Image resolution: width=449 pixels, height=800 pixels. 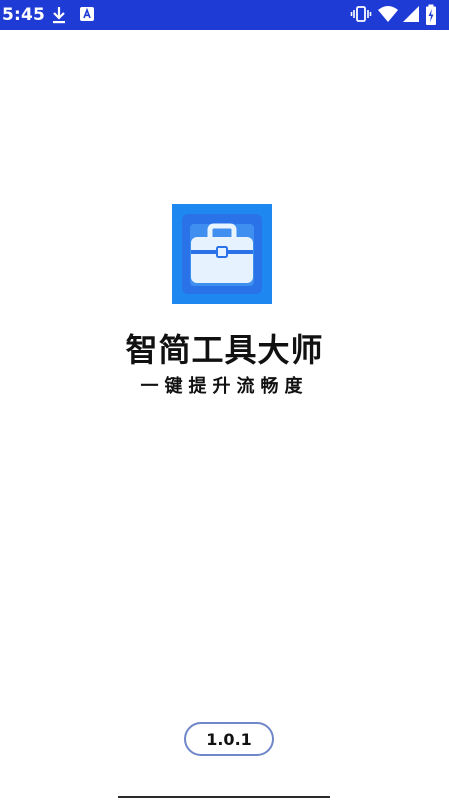 What do you see at coordinates (224, 350) in the screenshot?
I see `app-name: 智简工具大师` at bounding box center [224, 350].